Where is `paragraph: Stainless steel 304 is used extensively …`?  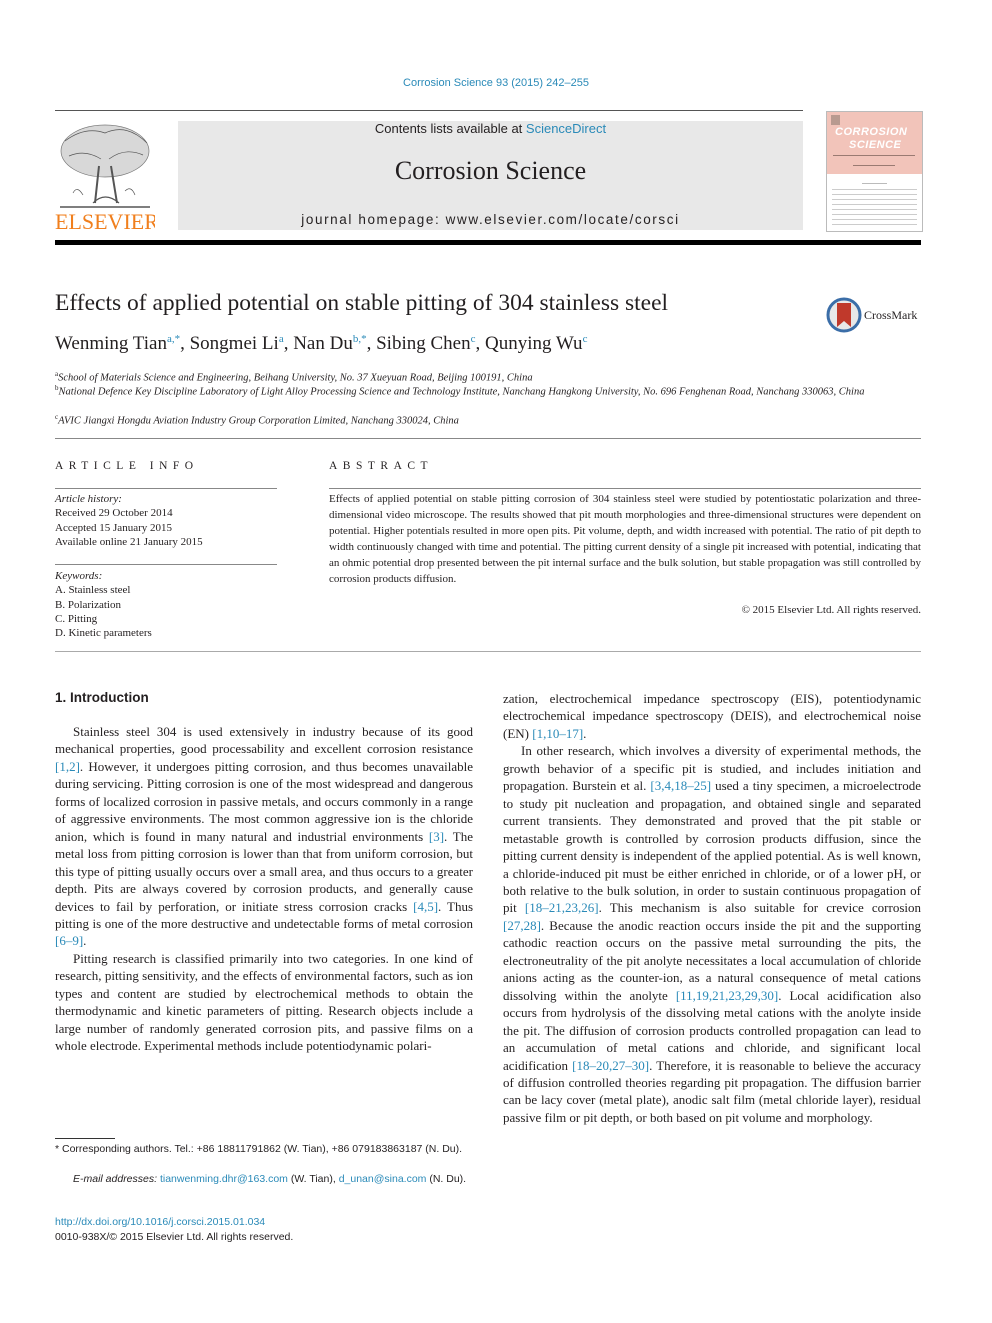
paragraph: Stainless steel 304 is used extensively … is located at coordinates (264, 836).